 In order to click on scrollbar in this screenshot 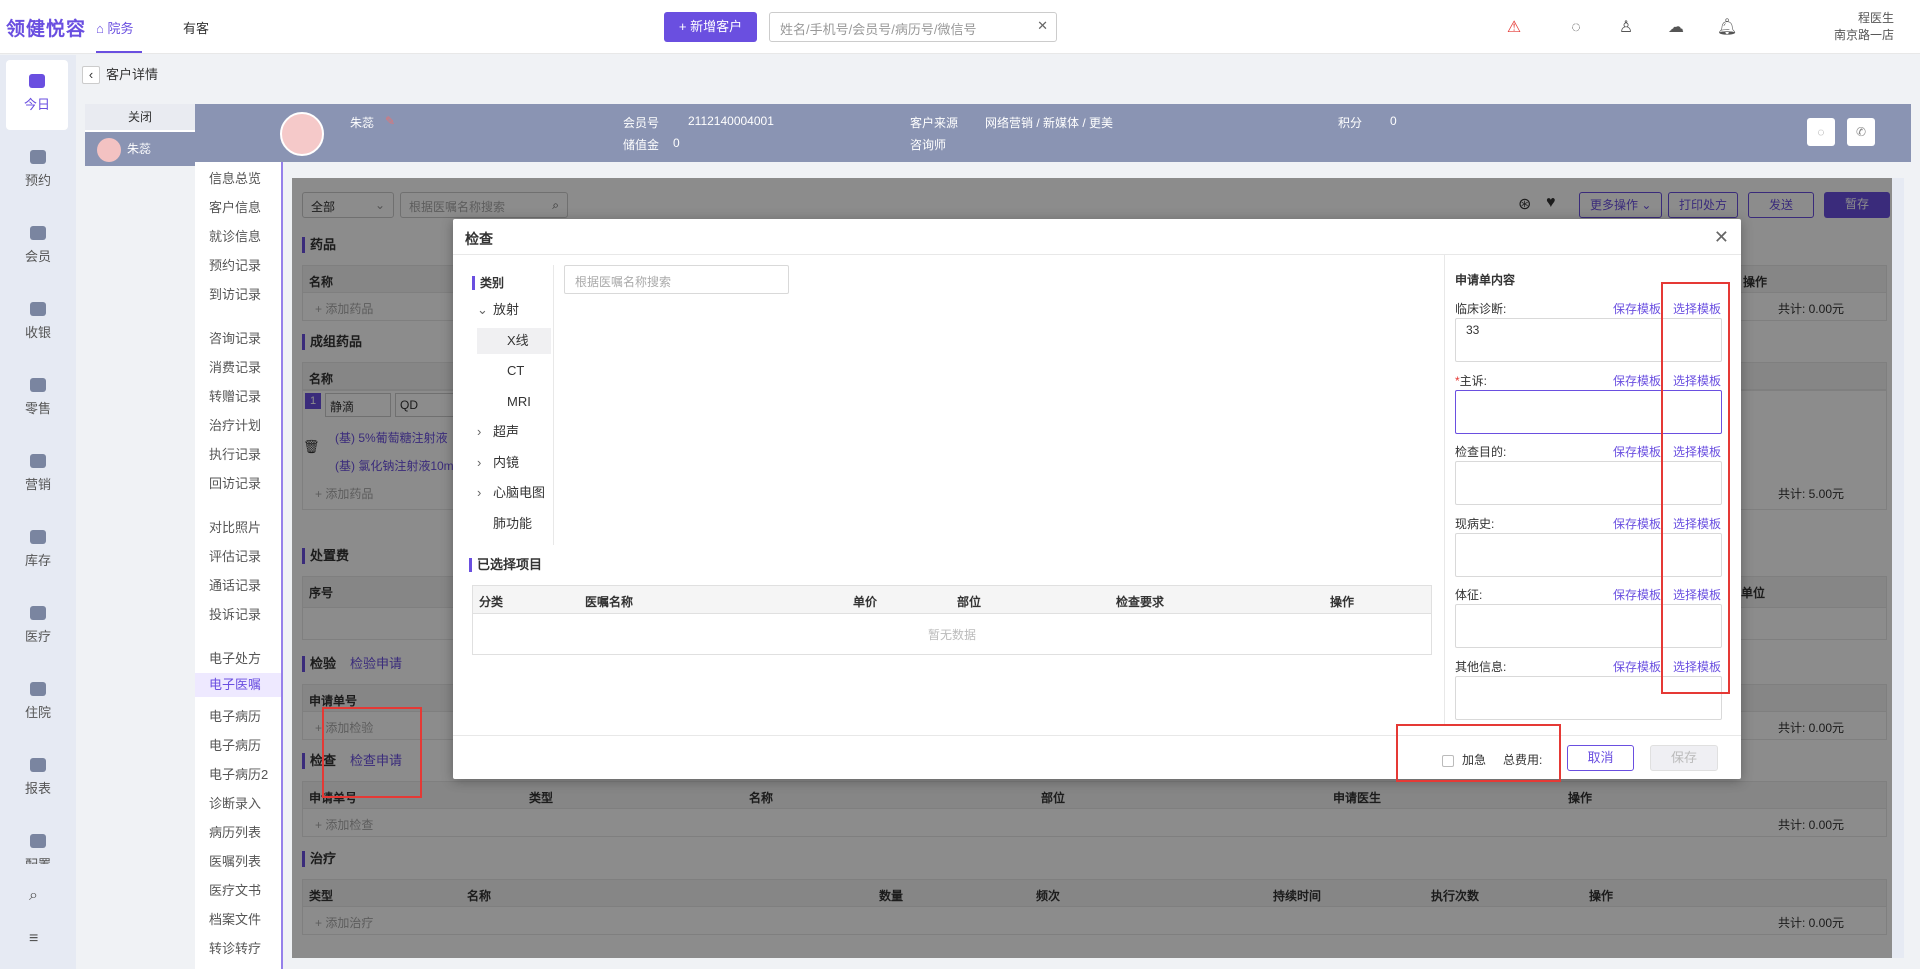, I will do `click(1898, 568)`.